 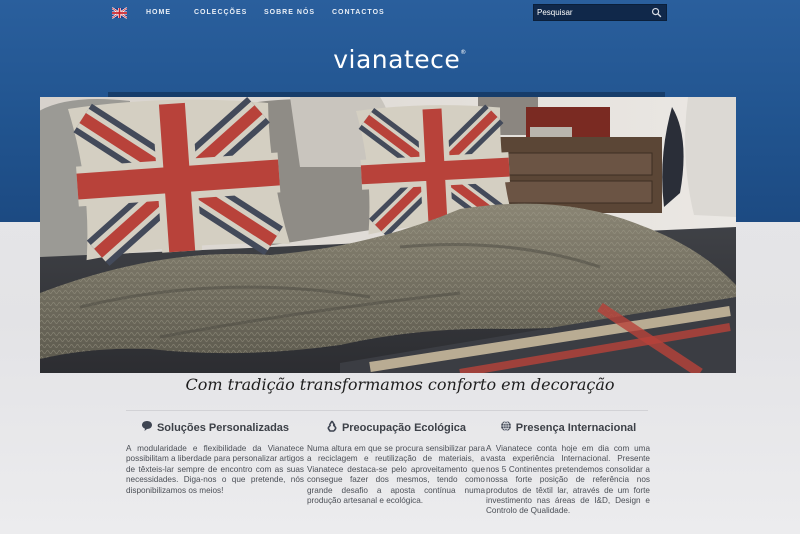 What do you see at coordinates (119, 13) in the screenshot?
I see `uk-flag-icon` at bounding box center [119, 13].